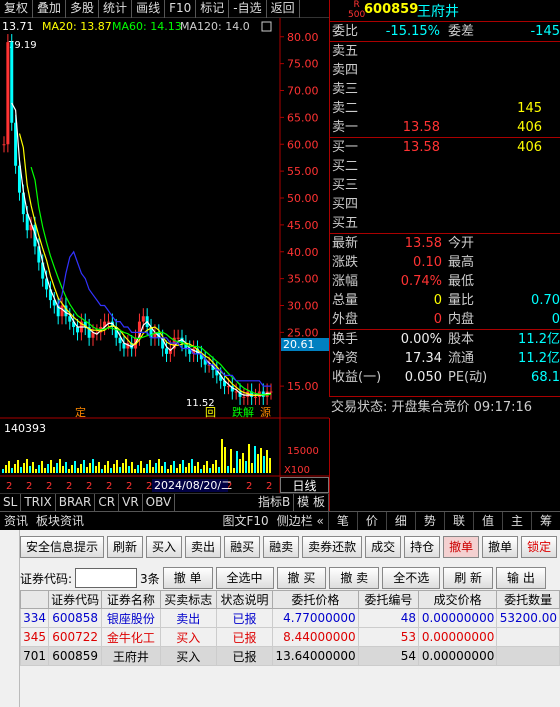 This screenshot has width=560, height=707. I want to click on margin-sell-button: 融卖, so click(281, 547).